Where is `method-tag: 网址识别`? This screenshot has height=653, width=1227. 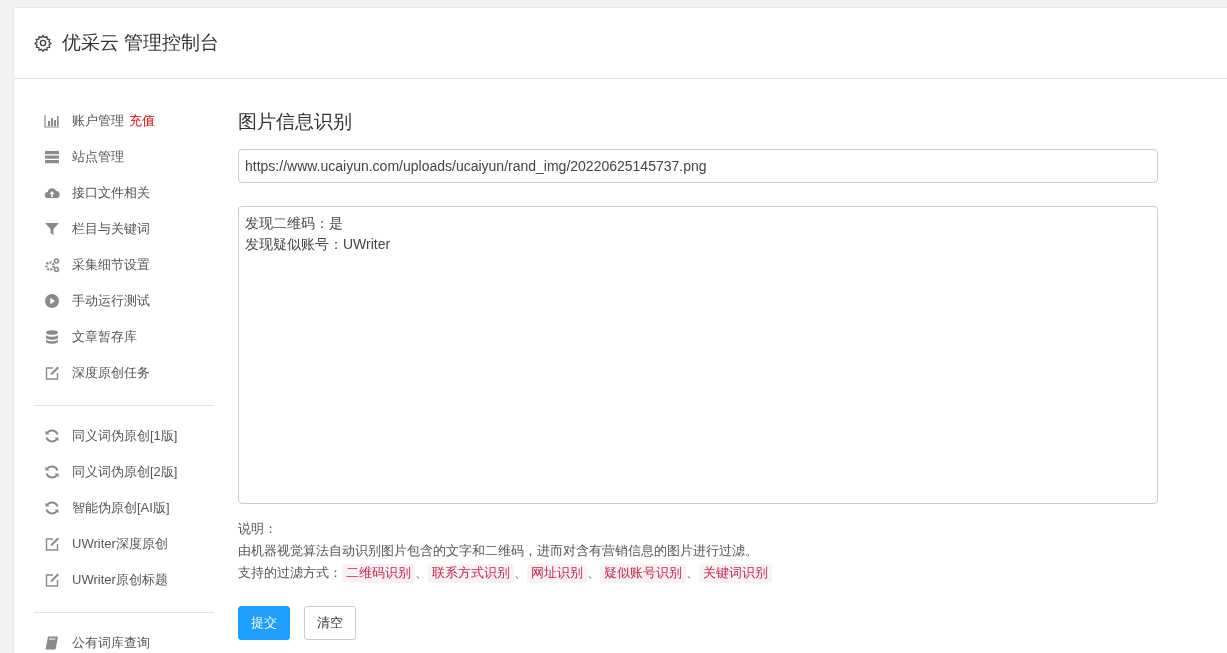
method-tag: 网址识别 is located at coordinates (557, 573).